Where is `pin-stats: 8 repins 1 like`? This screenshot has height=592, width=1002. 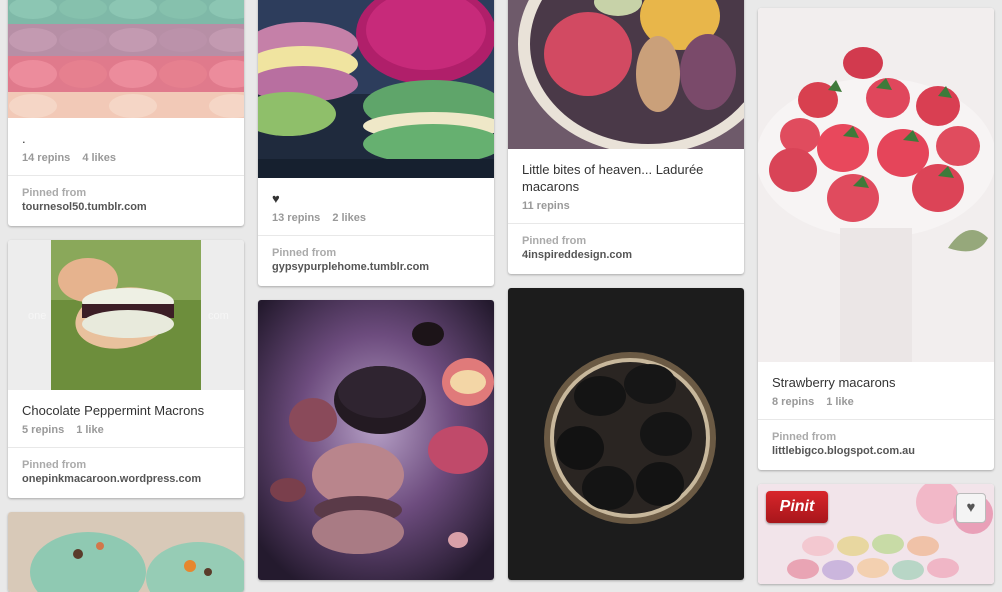 pin-stats: 8 repins 1 like is located at coordinates (876, 405).